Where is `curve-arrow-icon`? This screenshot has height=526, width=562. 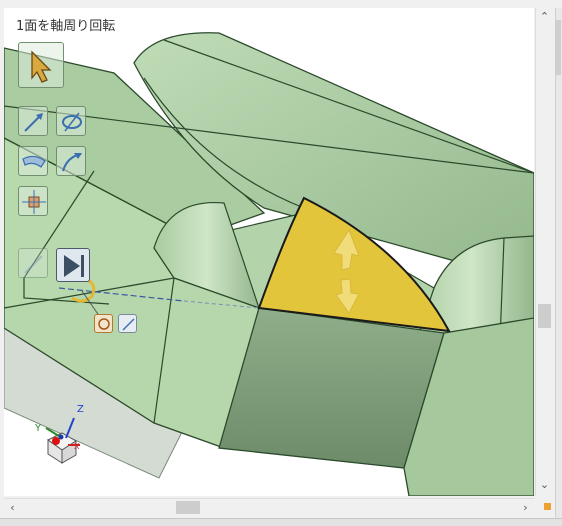 curve-arrow-icon is located at coordinates (72, 162).